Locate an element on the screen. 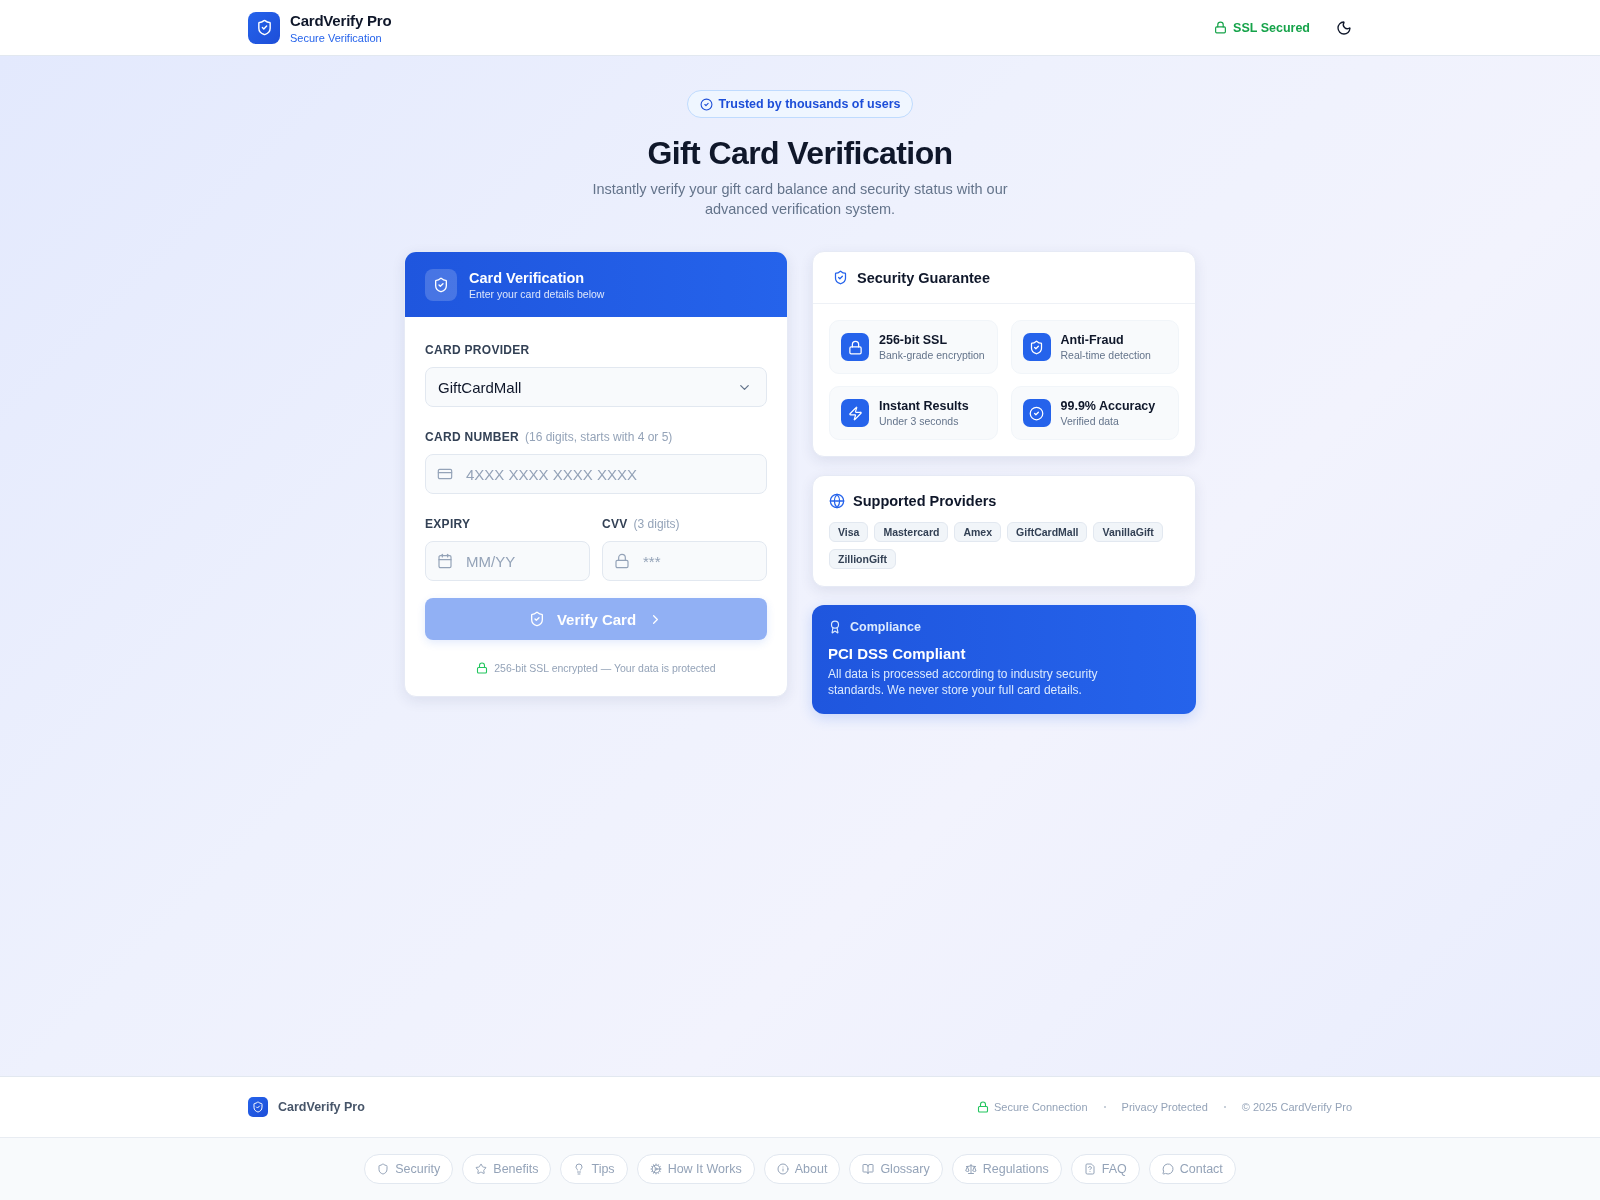 The height and width of the screenshot is (1200, 1600). provider-select: GiftCardMall is located at coordinates (596, 387).